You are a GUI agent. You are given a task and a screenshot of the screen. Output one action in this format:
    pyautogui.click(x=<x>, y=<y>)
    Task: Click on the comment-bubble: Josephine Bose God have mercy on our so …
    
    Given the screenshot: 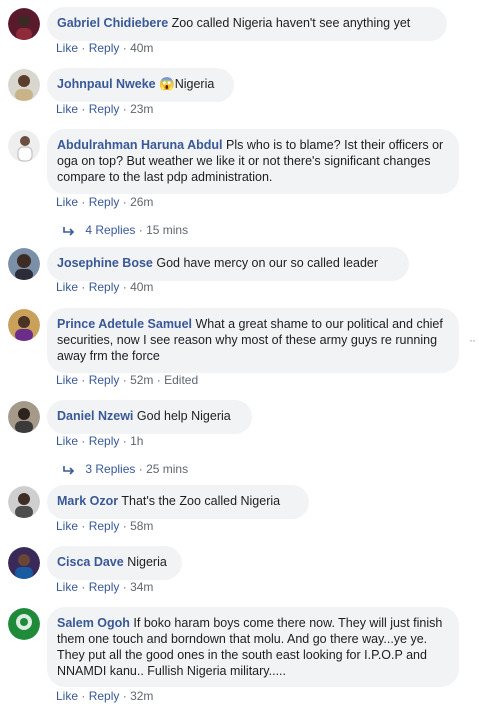 What is the action you would take?
    pyautogui.click(x=228, y=264)
    